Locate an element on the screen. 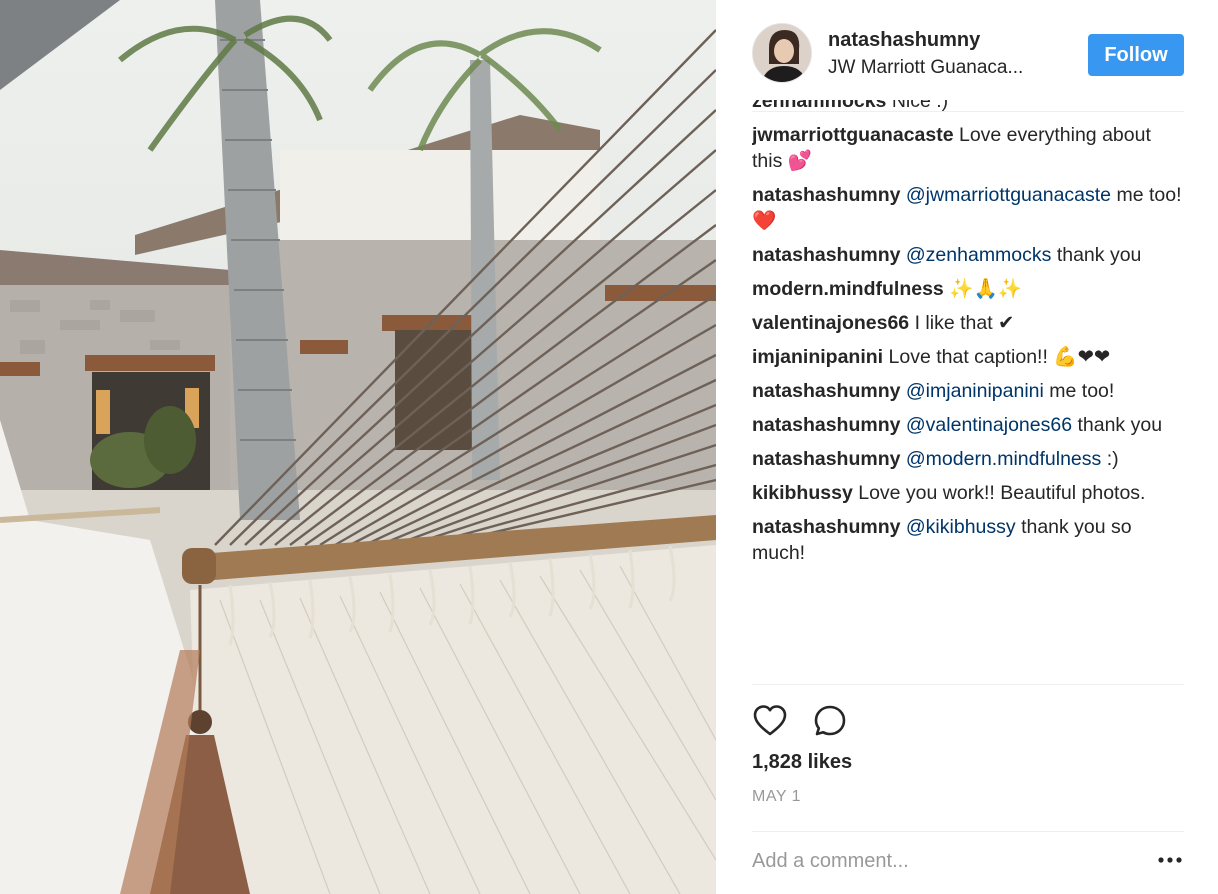 The width and height of the screenshot is (1218, 894). comment-username: modern.mindfulness is located at coordinates (848, 289).